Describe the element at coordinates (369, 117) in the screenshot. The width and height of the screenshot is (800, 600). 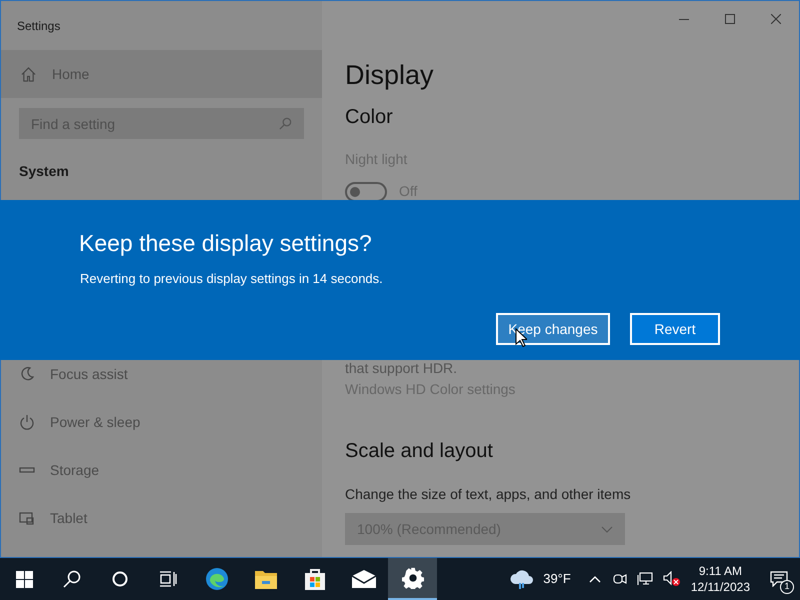
I see `section-heading: Color` at that location.